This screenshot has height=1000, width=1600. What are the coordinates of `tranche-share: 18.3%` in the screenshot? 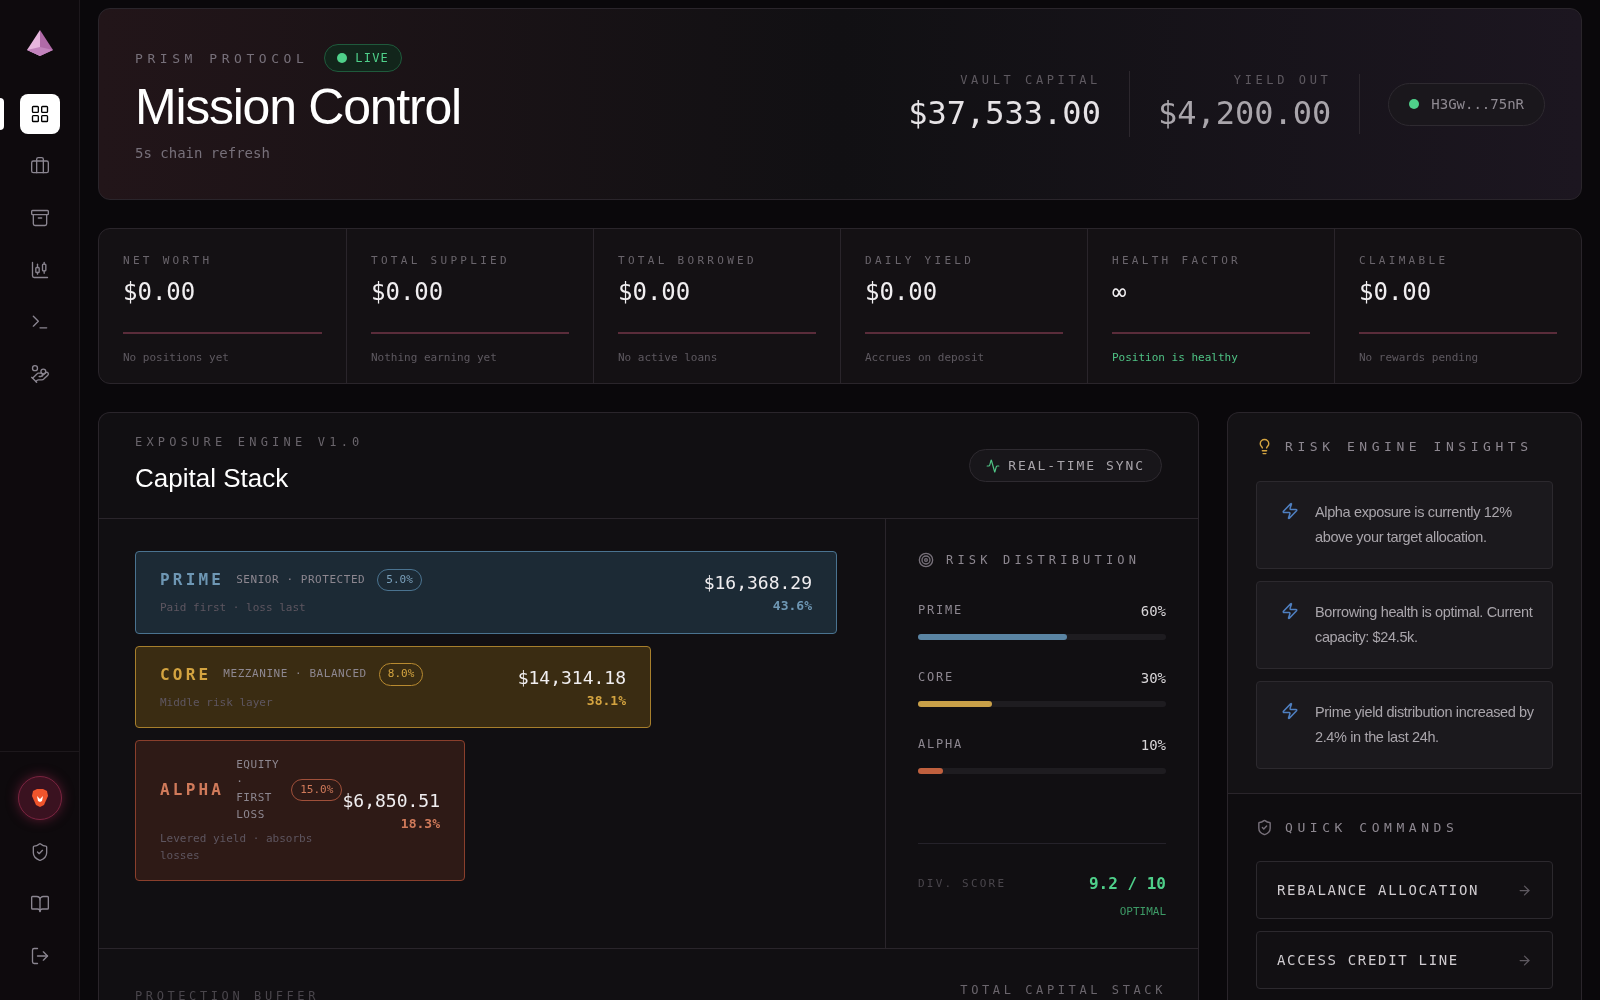 It's located at (420, 824).